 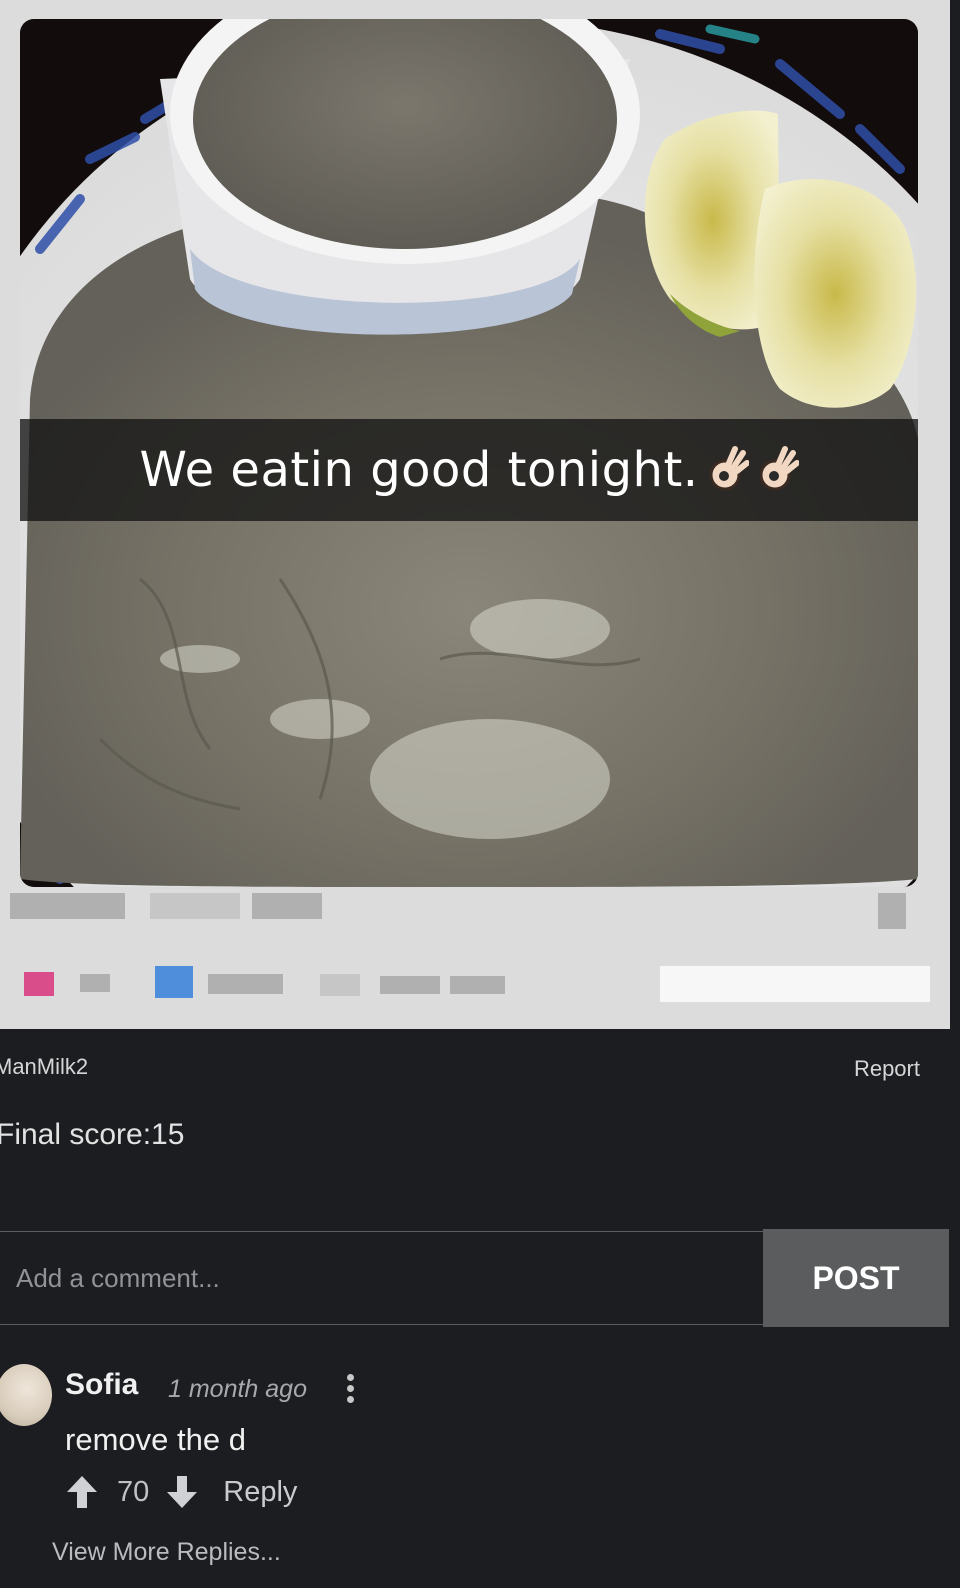 What do you see at coordinates (82, 1492) in the screenshot?
I see `upvote-arrow-icon` at bounding box center [82, 1492].